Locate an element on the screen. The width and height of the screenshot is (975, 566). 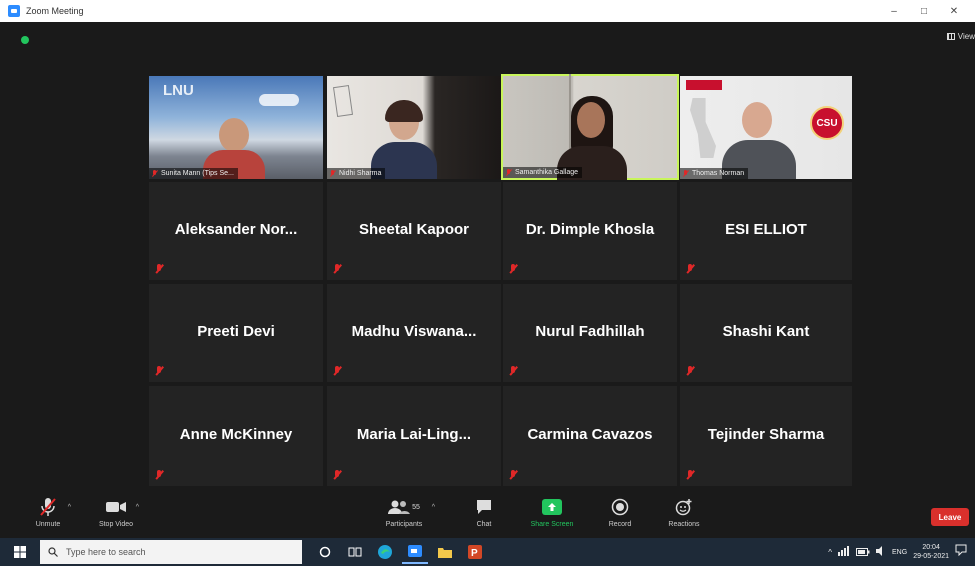
powerpoint-icon: P is located at coordinates (475, 552).